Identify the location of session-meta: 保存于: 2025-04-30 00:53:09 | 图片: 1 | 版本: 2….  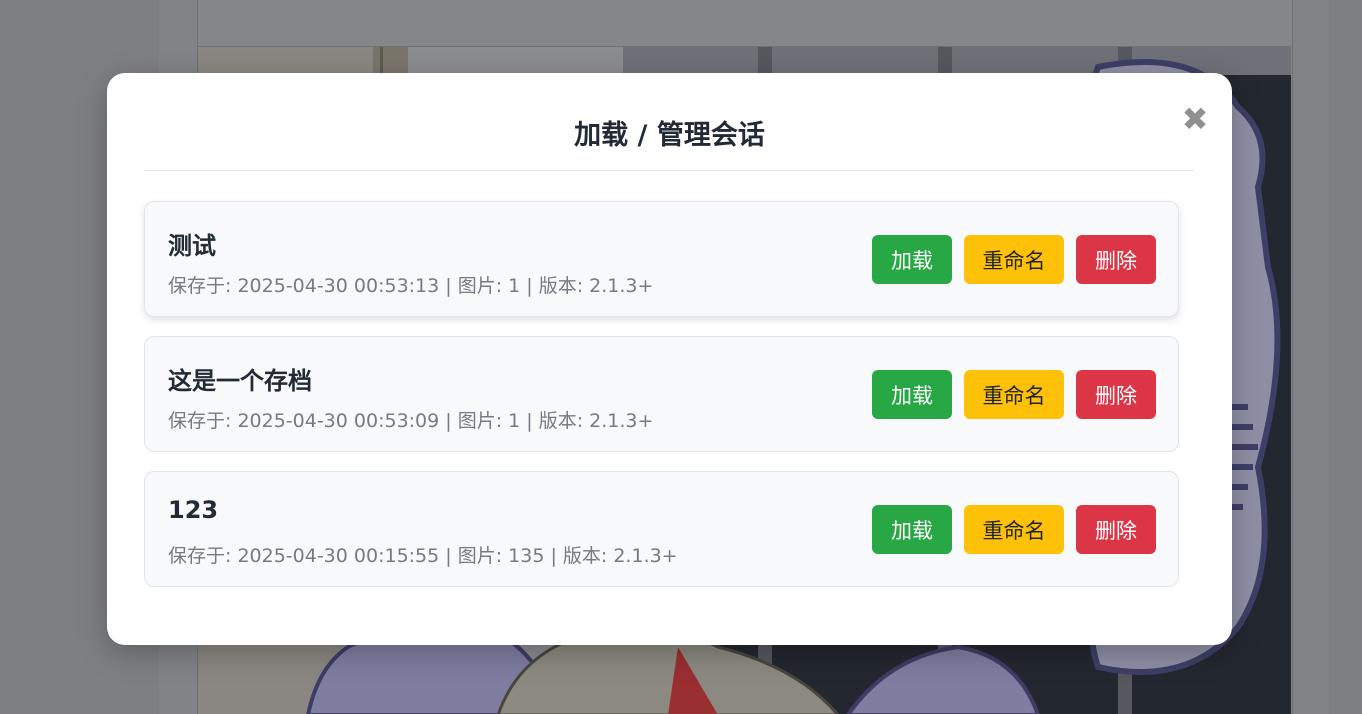
(411, 421).